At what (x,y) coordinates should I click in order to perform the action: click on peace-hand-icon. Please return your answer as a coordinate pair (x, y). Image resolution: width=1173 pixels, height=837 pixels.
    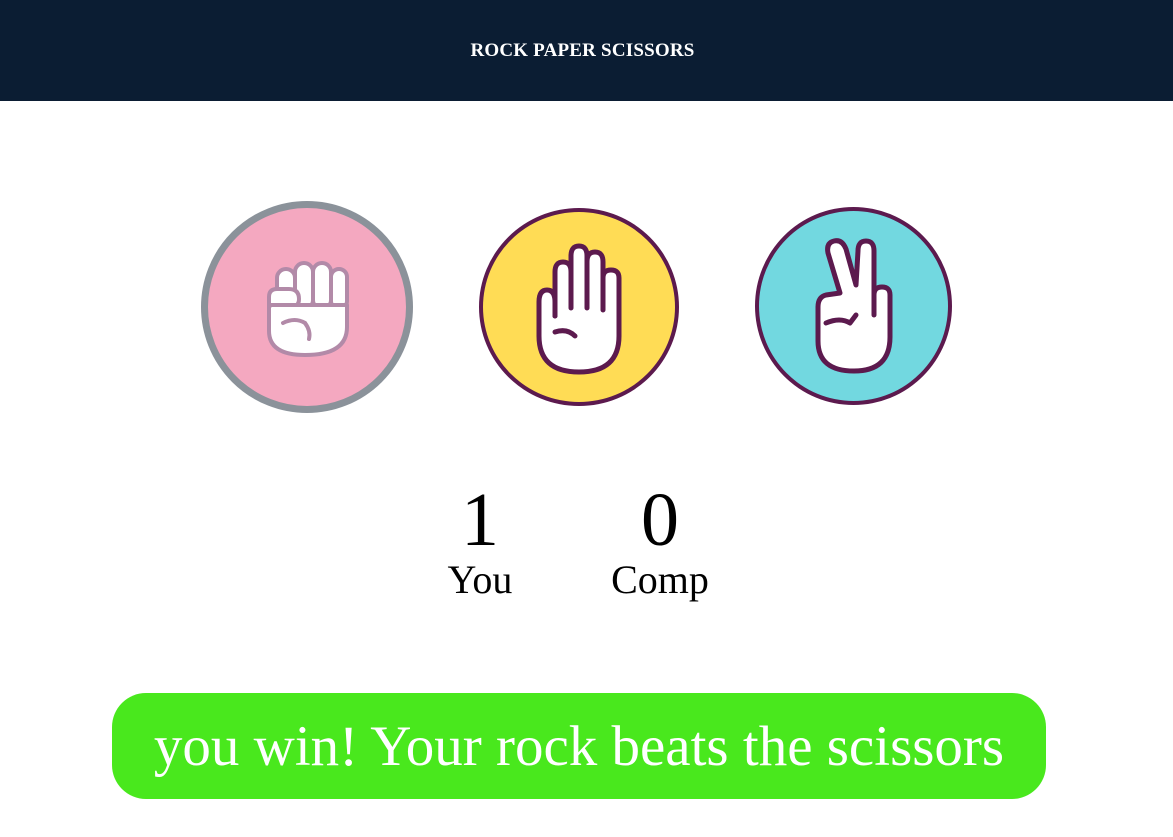
    Looking at the image, I should click on (853, 306).